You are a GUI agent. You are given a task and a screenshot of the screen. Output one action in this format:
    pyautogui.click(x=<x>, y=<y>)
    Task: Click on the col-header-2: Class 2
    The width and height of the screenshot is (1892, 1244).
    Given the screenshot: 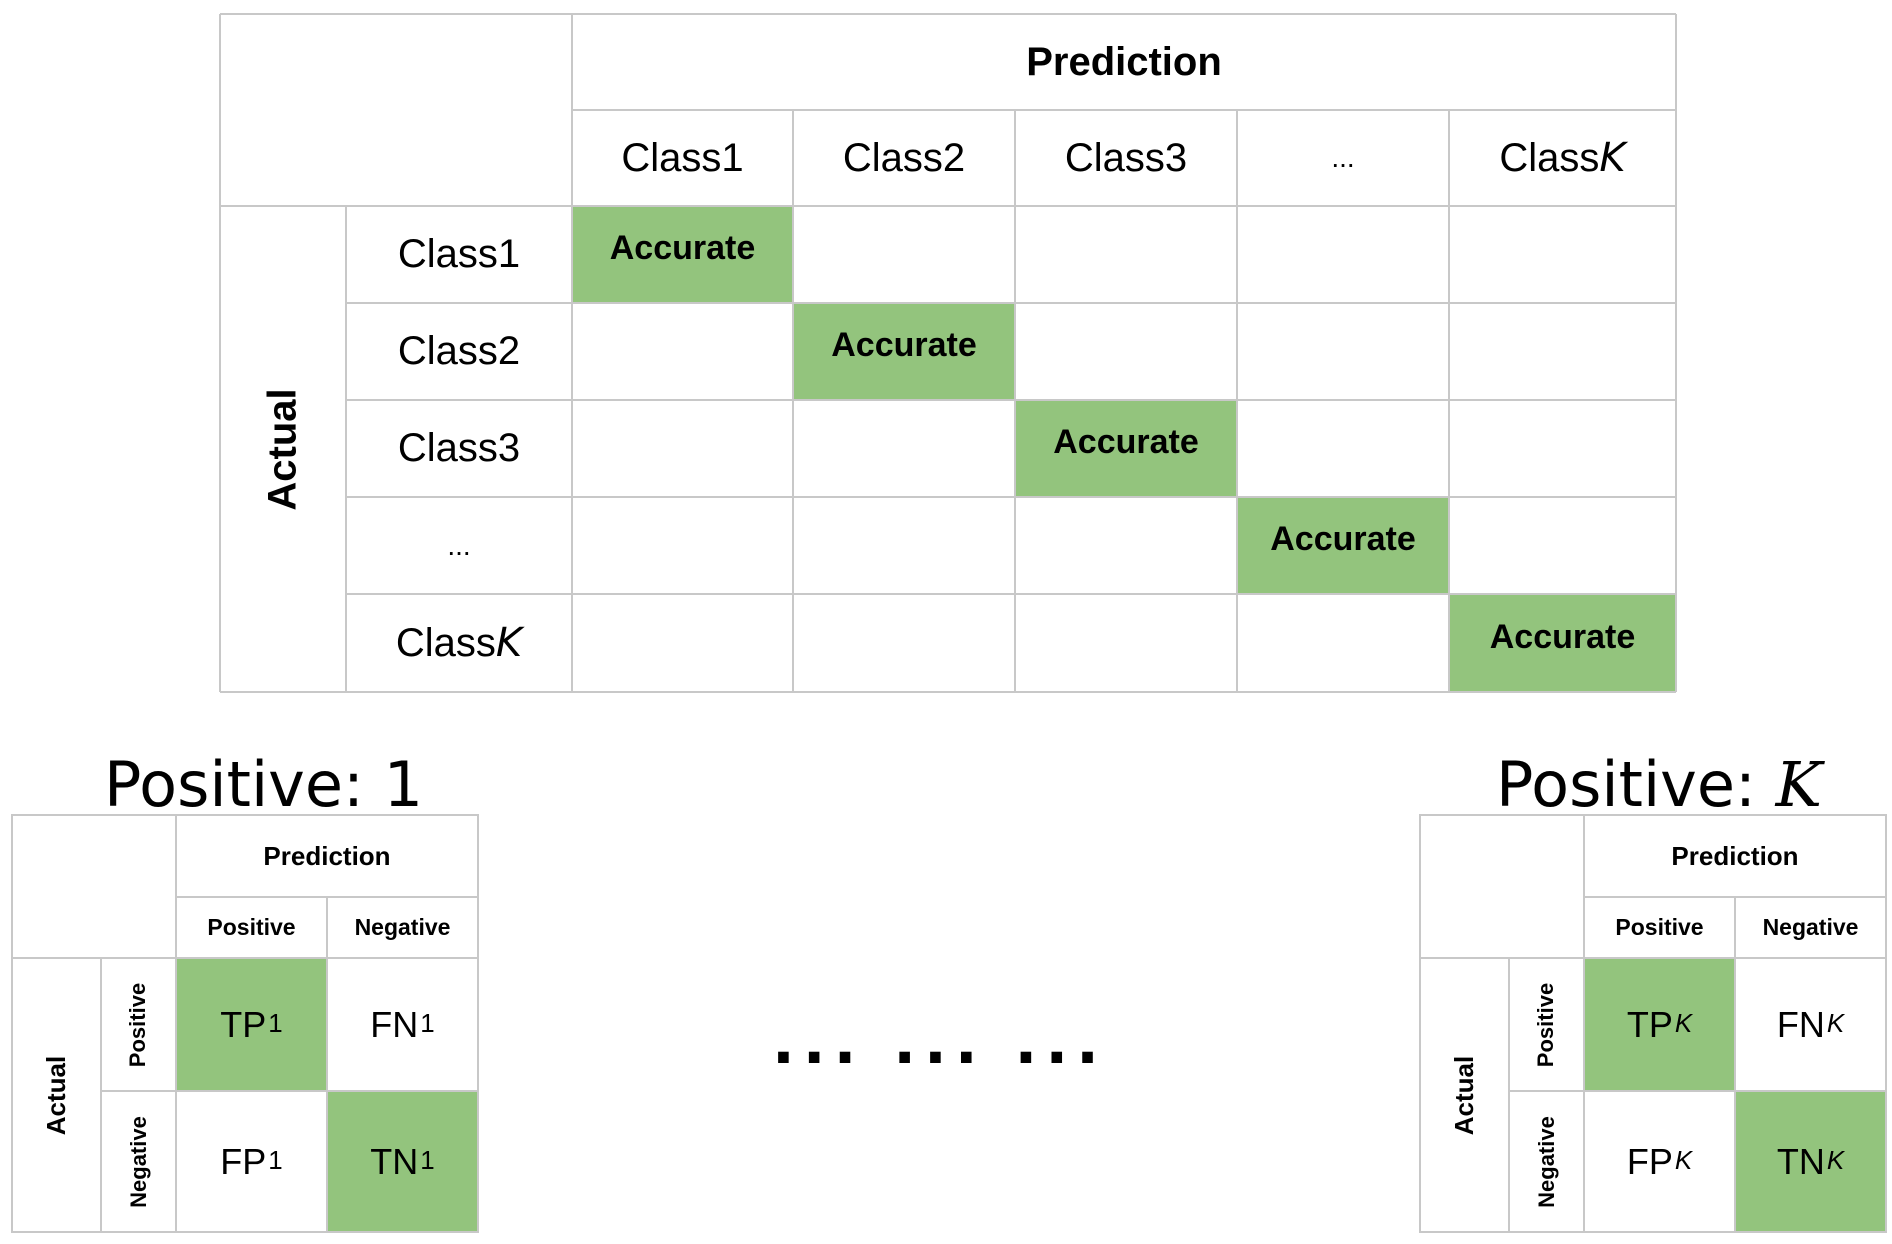 What is the action you would take?
    pyautogui.click(x=904, y=158)
    